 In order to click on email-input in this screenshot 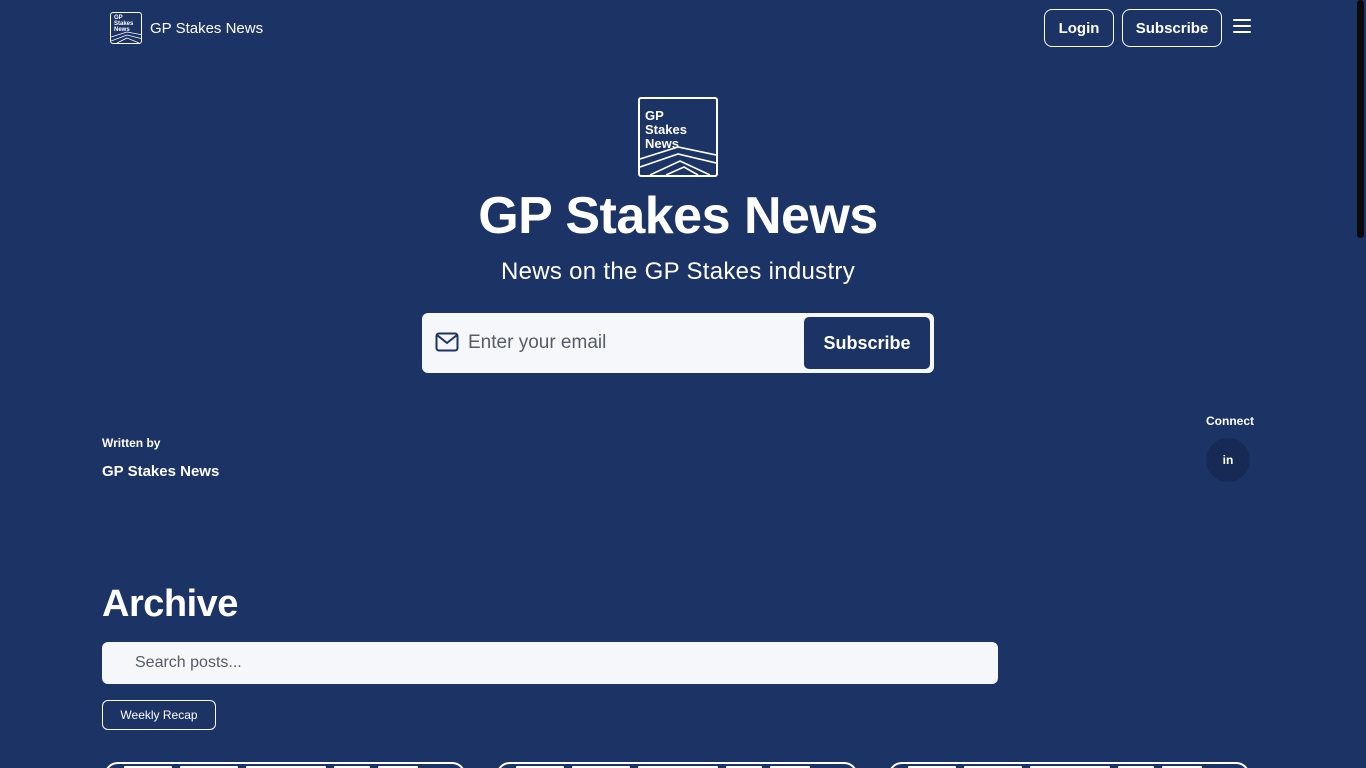, I will do `click(633, 343)`.